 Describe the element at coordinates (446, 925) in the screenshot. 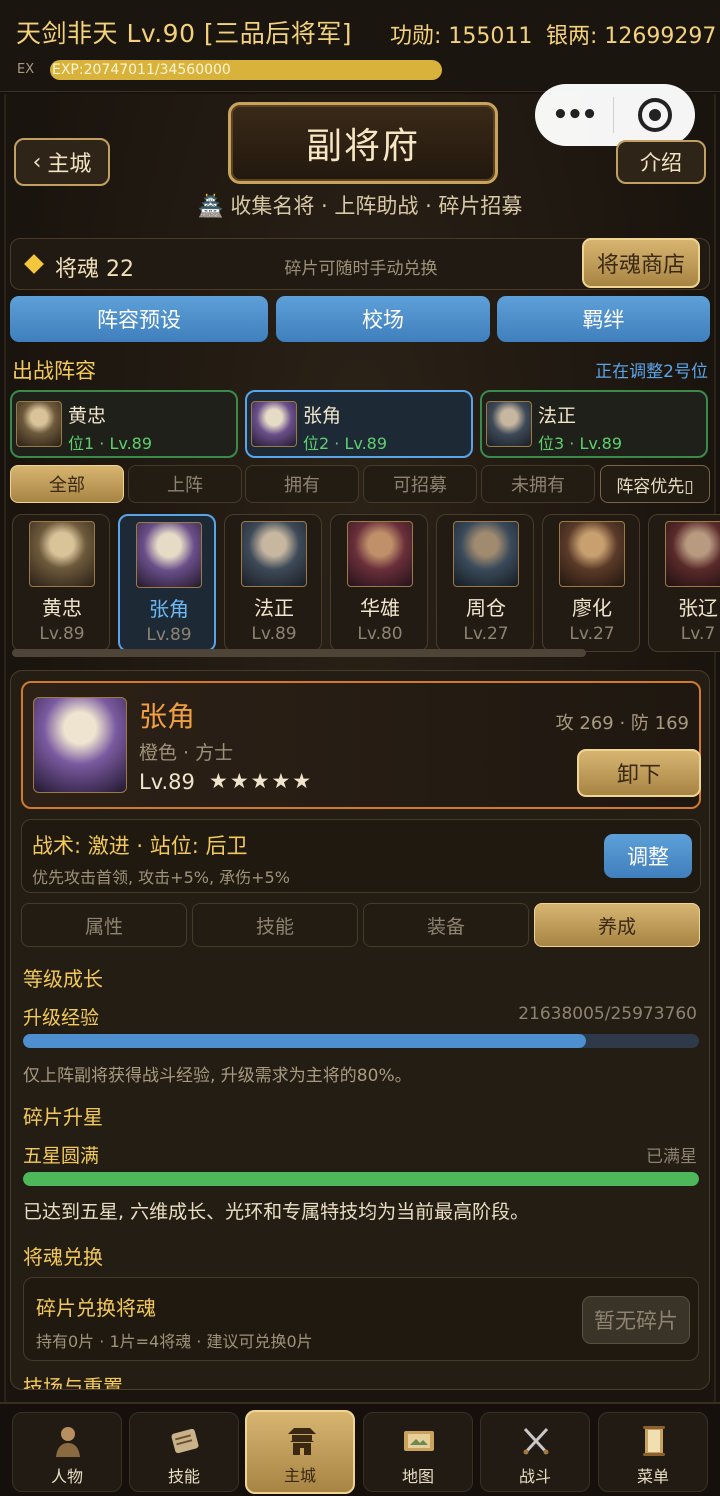

I see `tab-equipment: 装备` at that location.